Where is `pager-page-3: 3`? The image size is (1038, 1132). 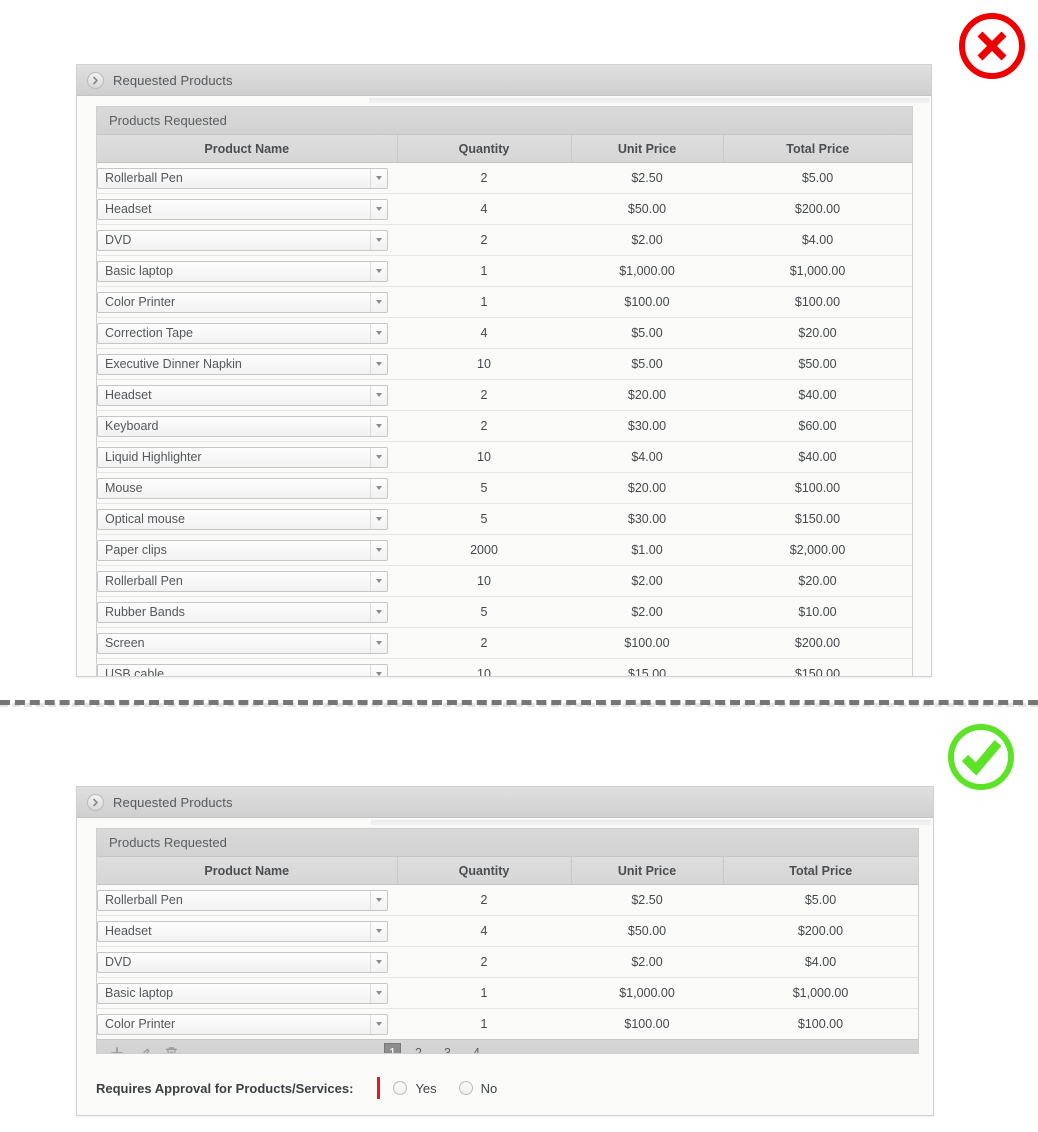
pager-page-3: 3 is located at coordinates (447, 1048).